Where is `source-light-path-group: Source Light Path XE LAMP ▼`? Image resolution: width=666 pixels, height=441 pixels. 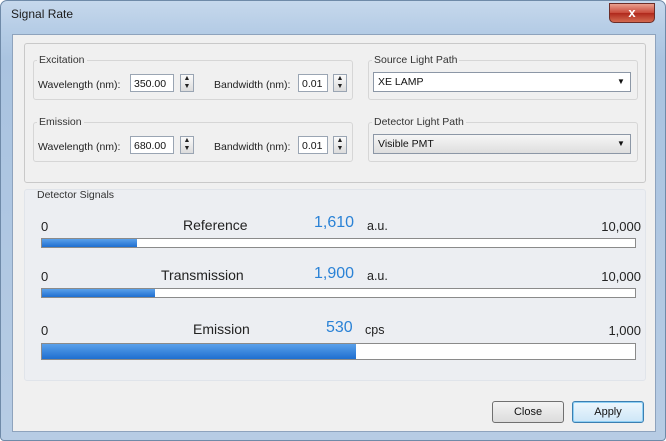 source-light-path-group: Source Light Path XE LAMP ▼ is located at coordinates (503, 77).